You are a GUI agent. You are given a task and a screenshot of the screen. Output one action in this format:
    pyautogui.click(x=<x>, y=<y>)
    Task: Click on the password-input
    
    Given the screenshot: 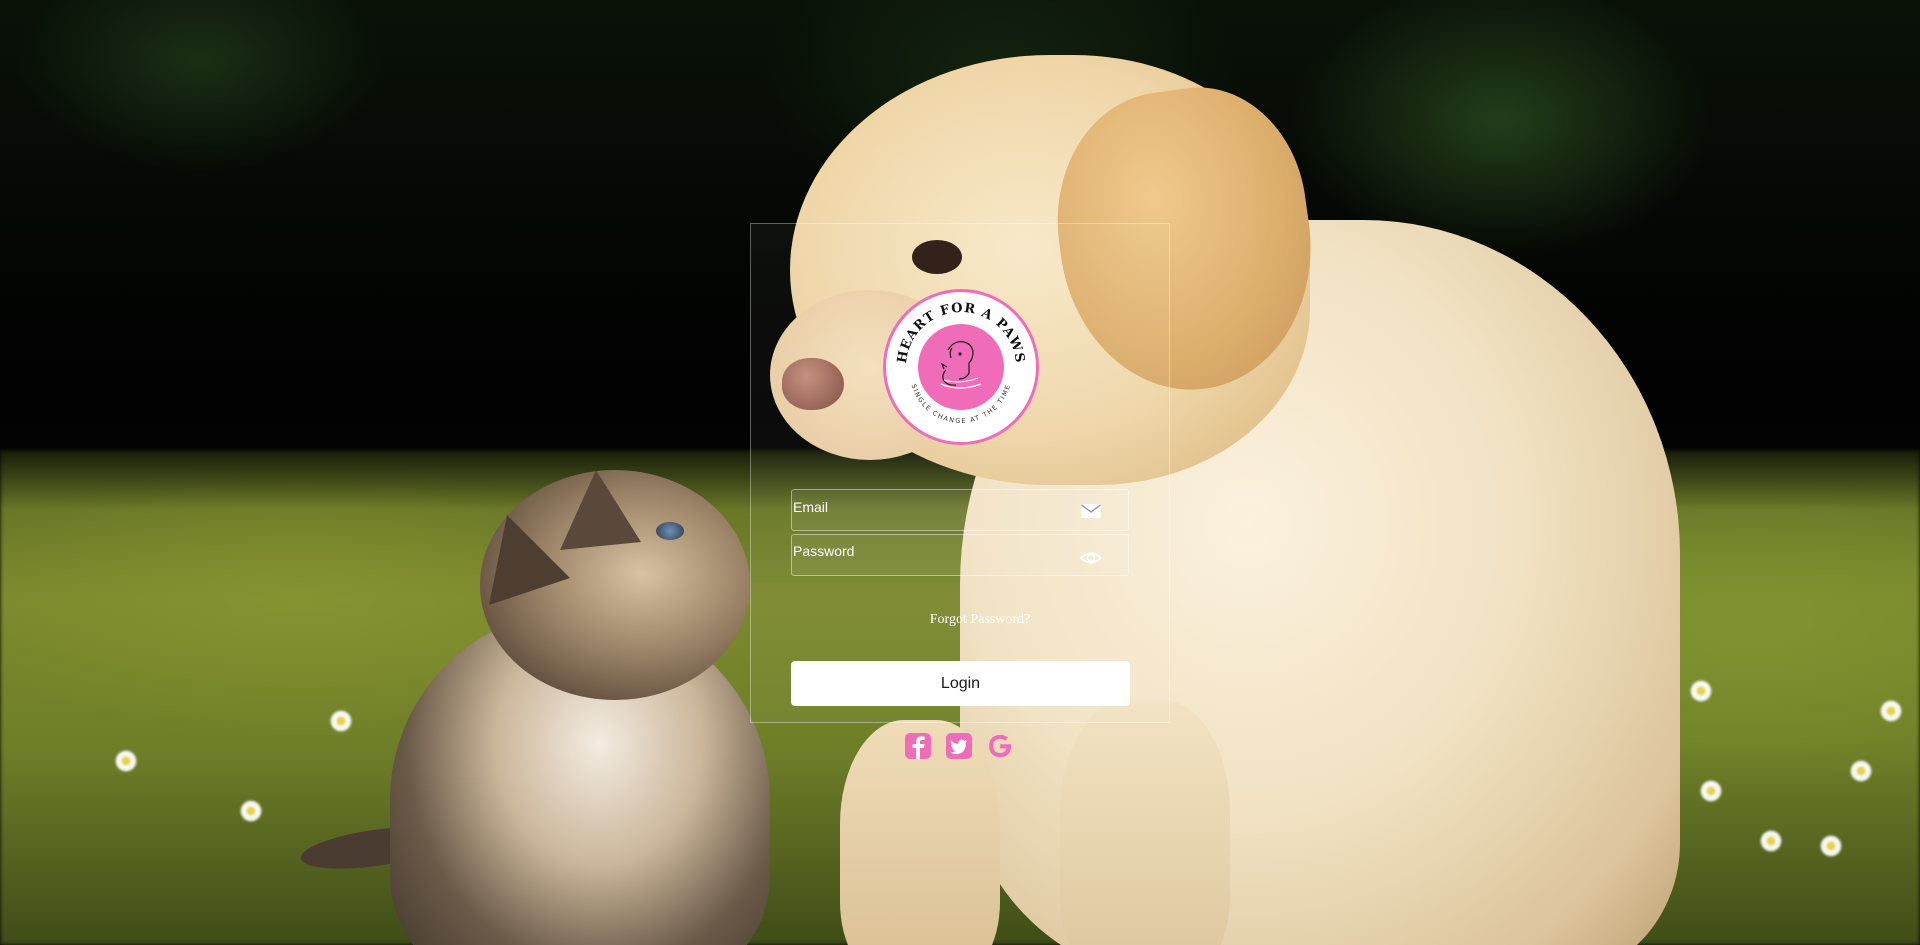 What is the action you would take?
    pyautogui.click(x=932, y=551)
    